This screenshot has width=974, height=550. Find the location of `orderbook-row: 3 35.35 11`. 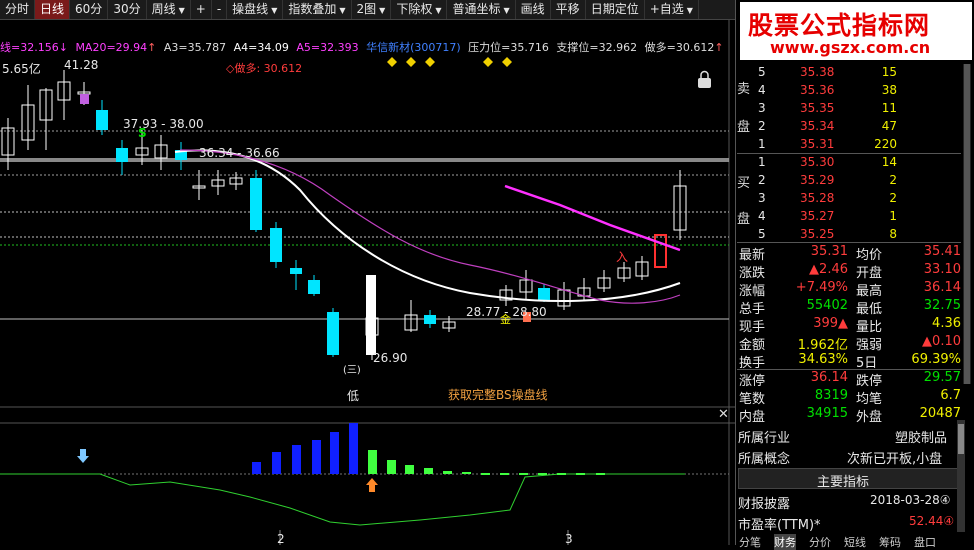

orderbook-row: 3 35.35 11 is located at coordinates (855, 109).